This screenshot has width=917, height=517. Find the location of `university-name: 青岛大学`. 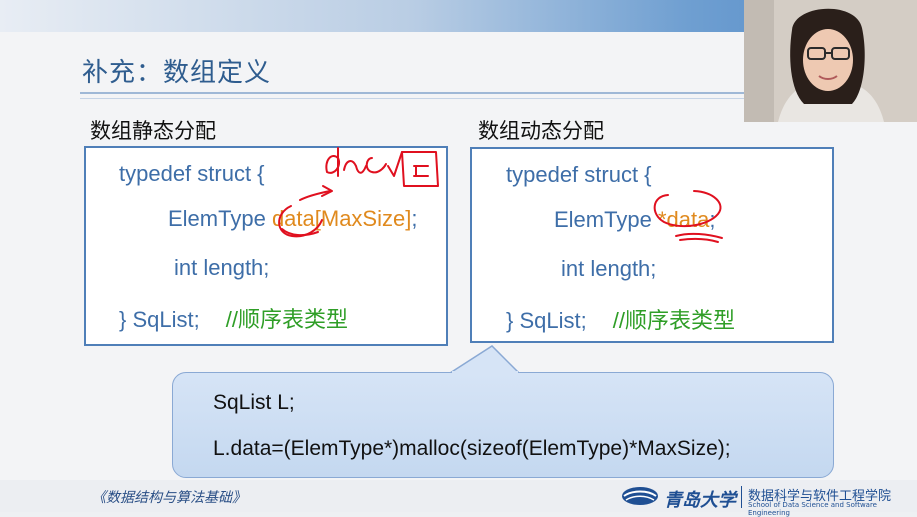

university-name: 青岛大学 is located at coordinates (700, 500).